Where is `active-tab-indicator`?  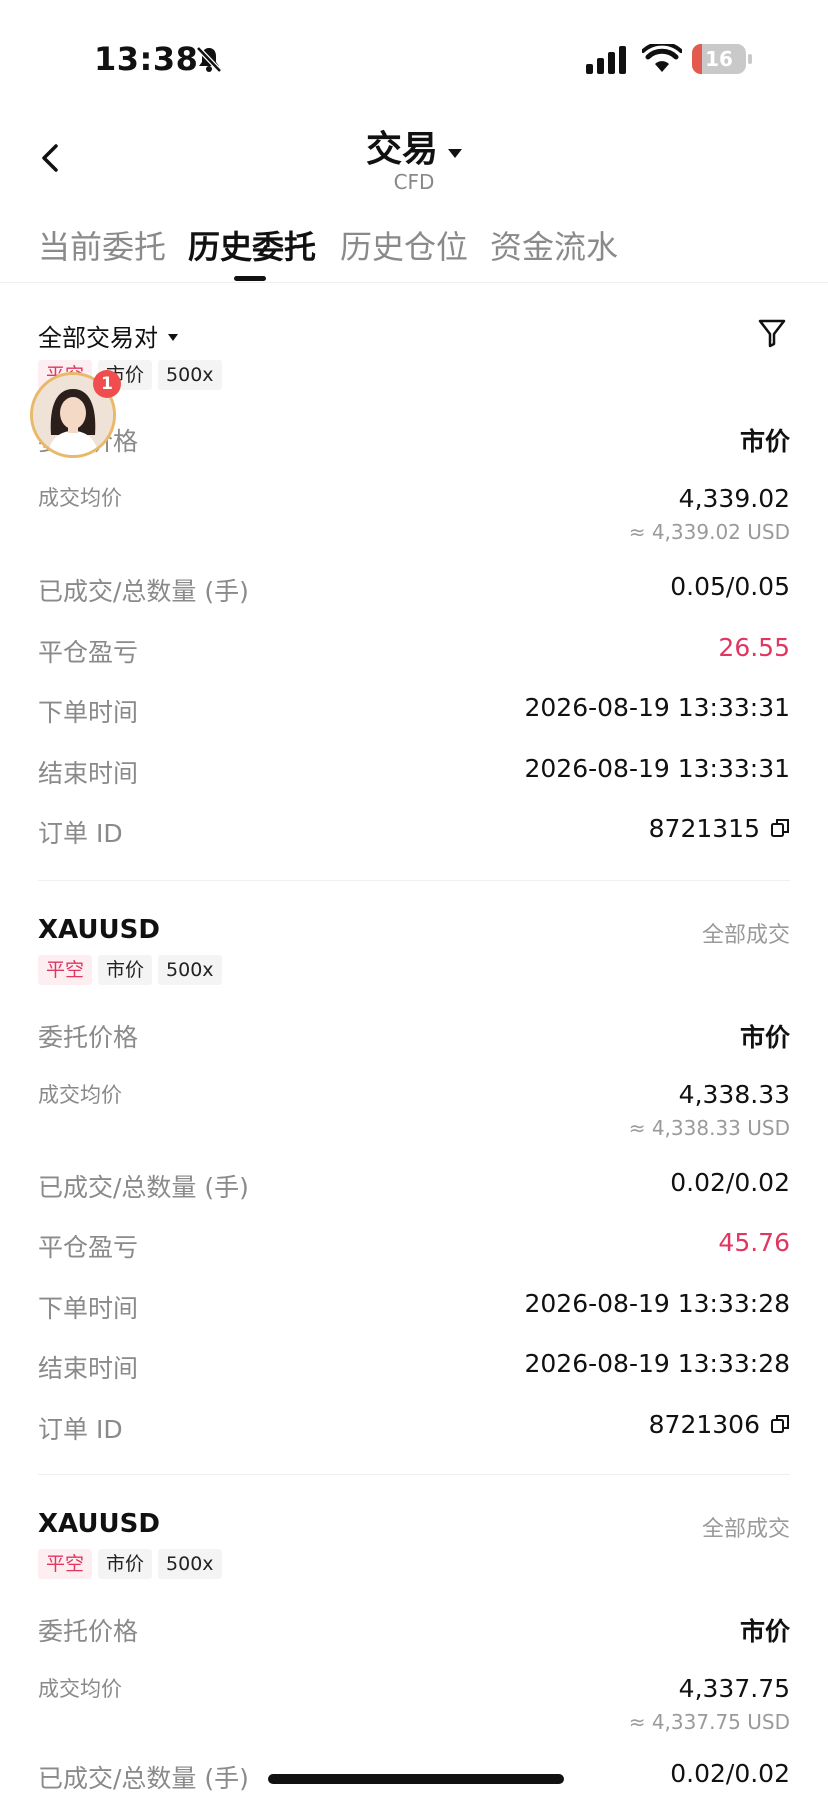 active-tab-indicator is located at coordinates (250, 278).